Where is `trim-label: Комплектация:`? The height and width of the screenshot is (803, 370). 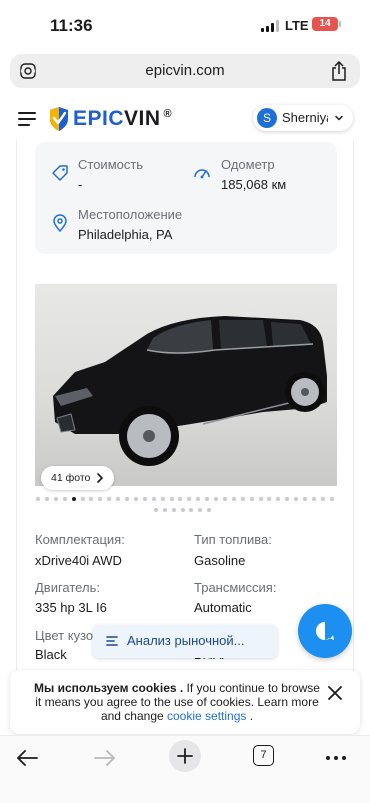 trim-label: Комплектация: is located at coordinates (80, 539).